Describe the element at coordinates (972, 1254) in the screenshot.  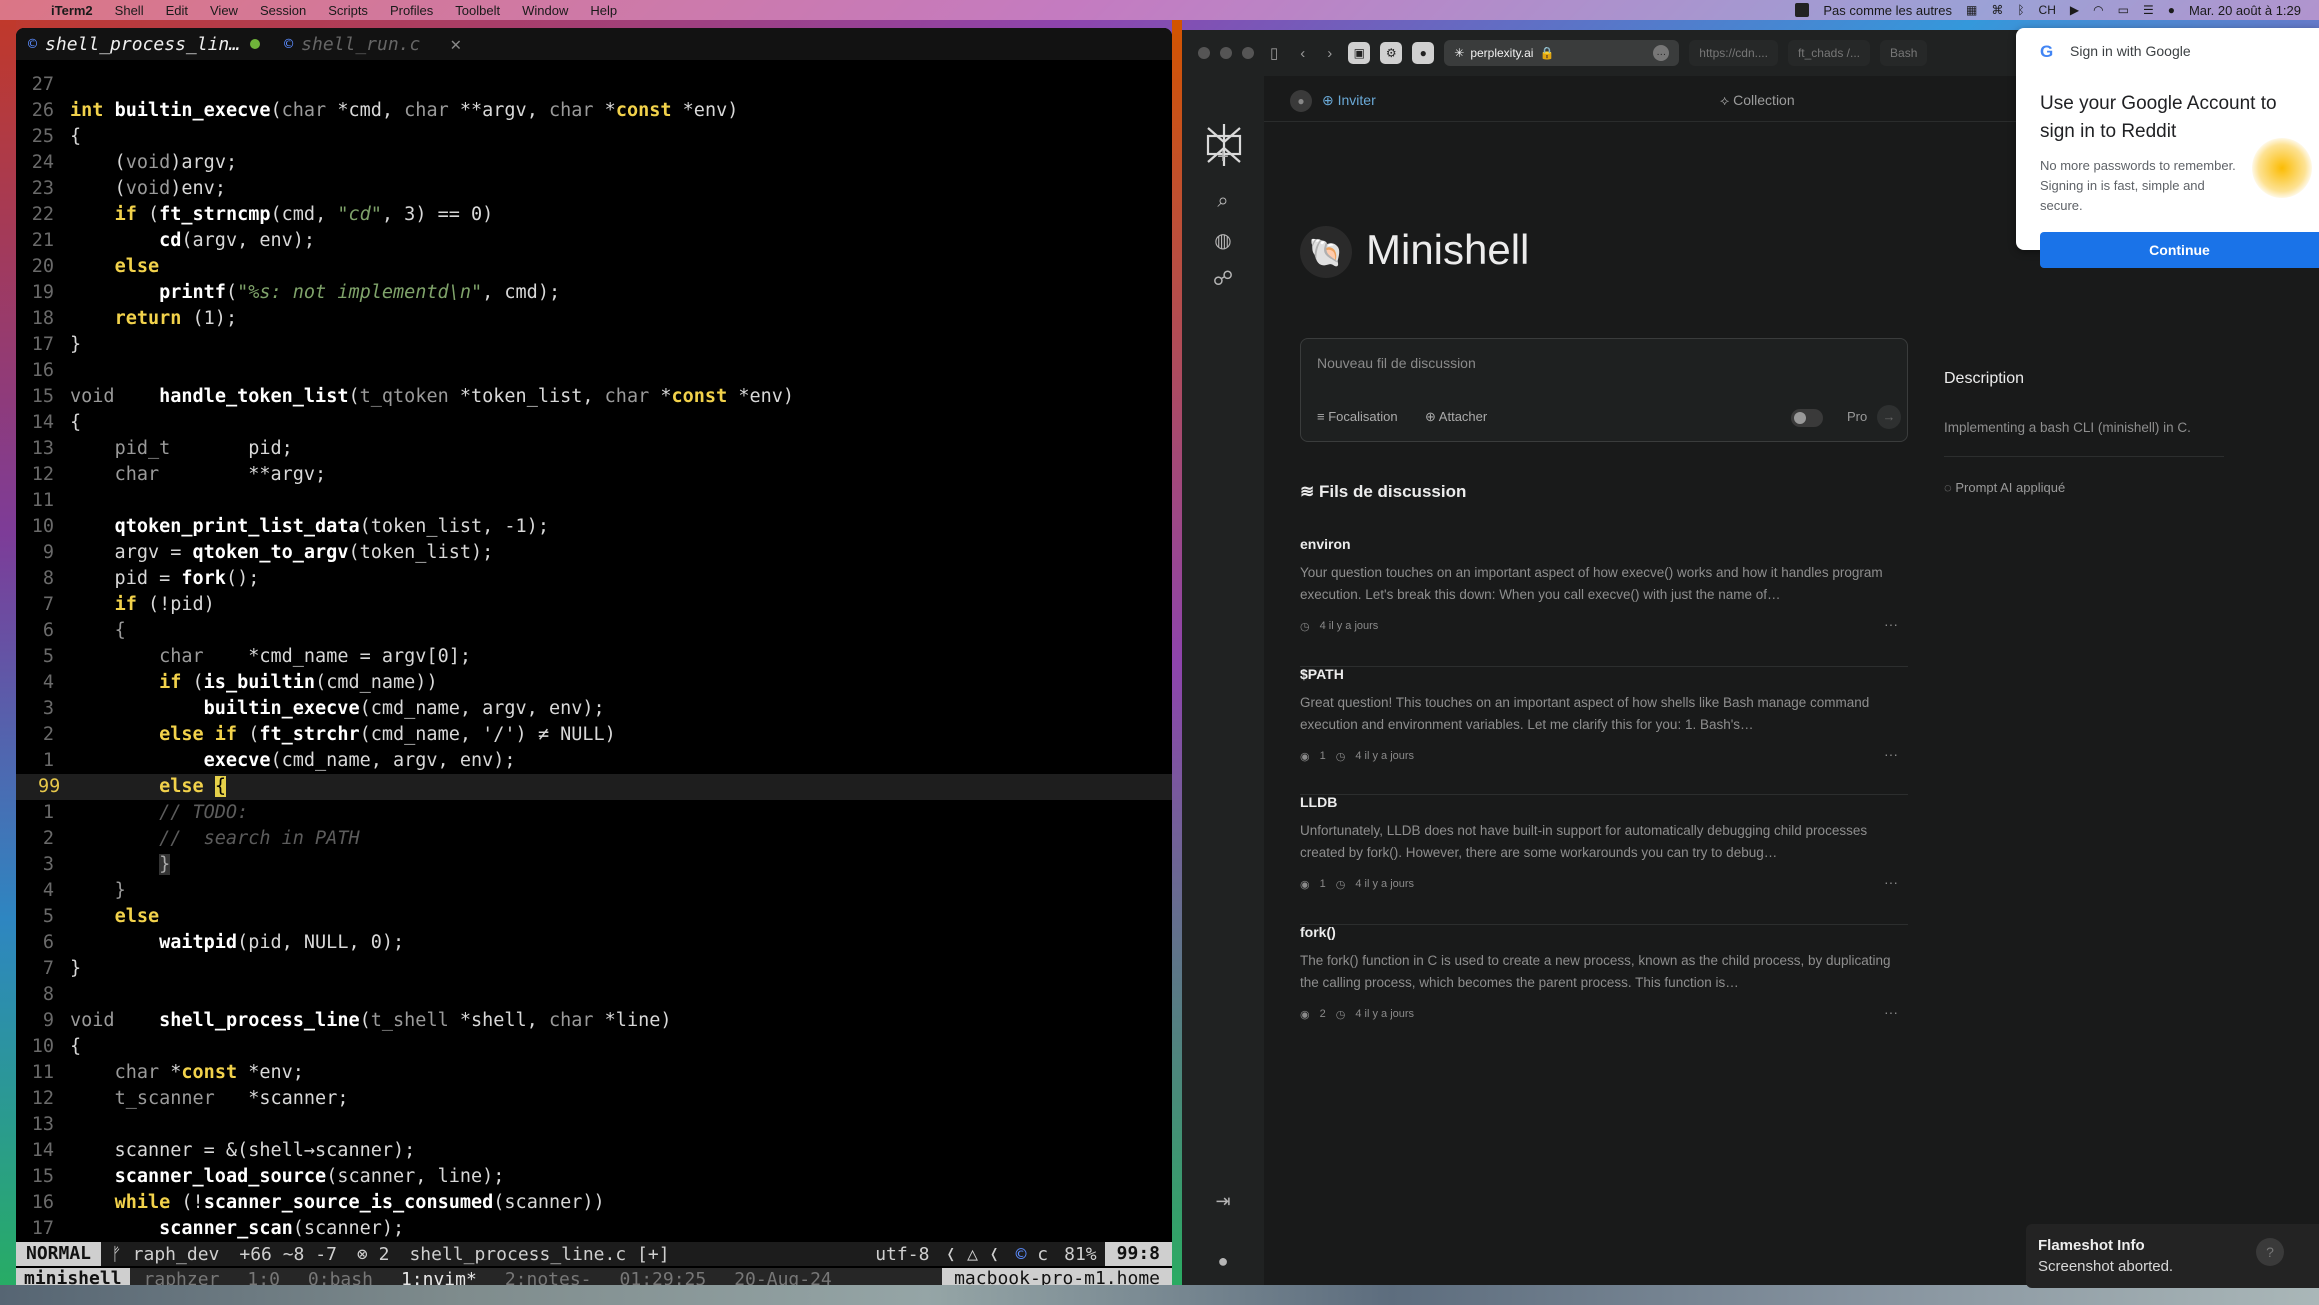
I see `os-icon: ❬ △ ❬` at that location.